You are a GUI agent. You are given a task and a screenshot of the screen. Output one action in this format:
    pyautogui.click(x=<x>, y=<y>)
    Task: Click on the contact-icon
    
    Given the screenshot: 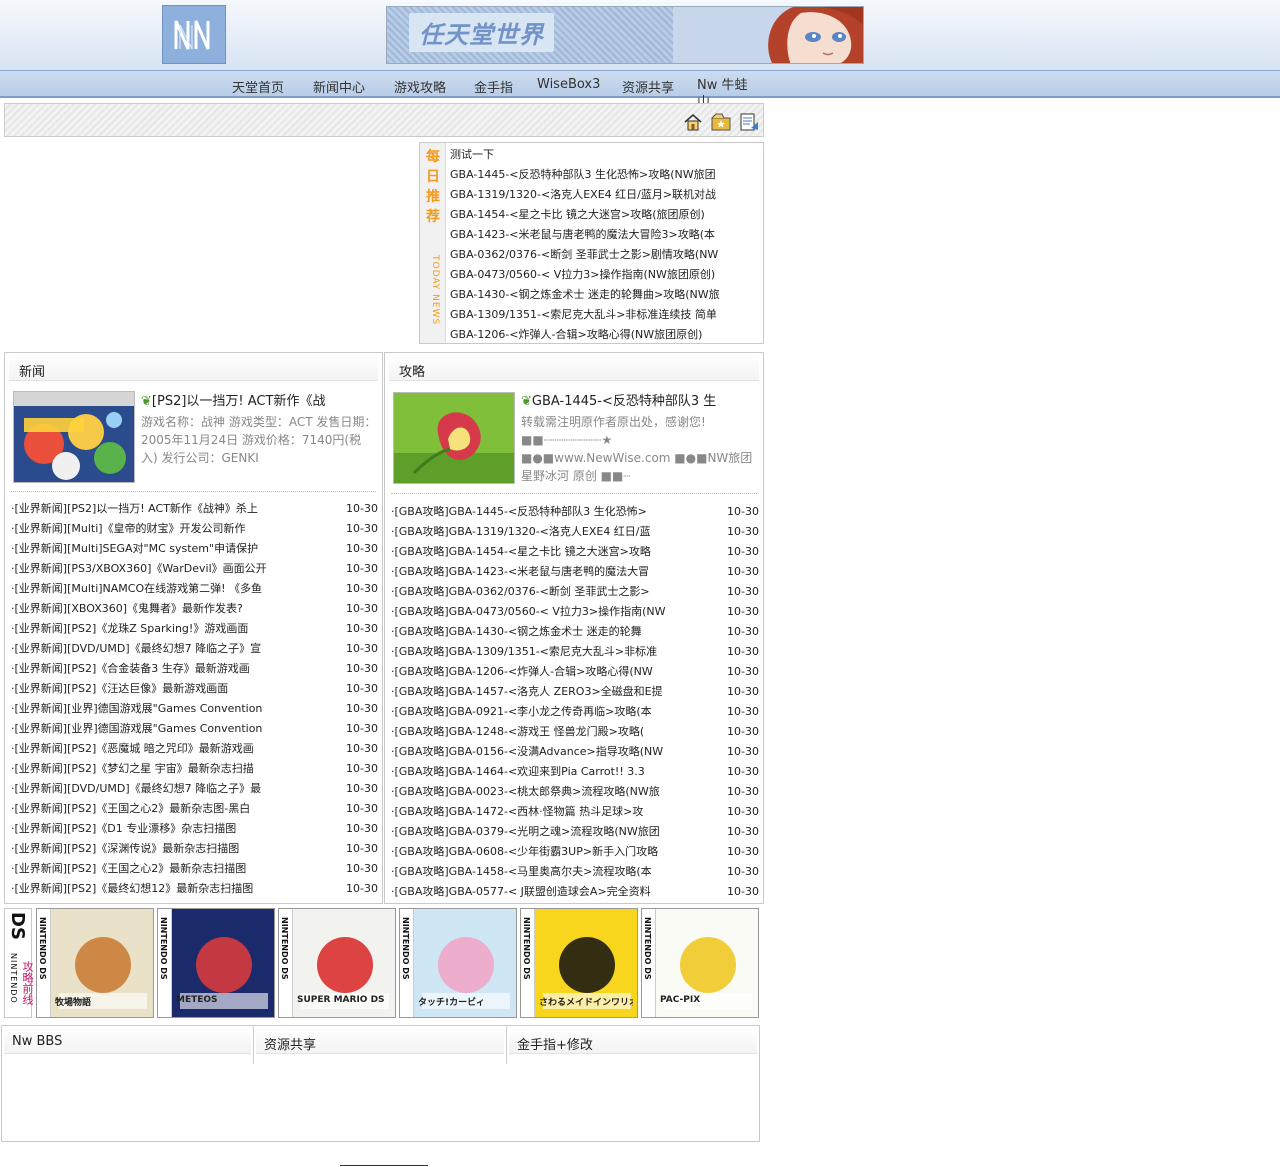 What is the action you would take?
    pyautogui.click(x=749, y=122)
    